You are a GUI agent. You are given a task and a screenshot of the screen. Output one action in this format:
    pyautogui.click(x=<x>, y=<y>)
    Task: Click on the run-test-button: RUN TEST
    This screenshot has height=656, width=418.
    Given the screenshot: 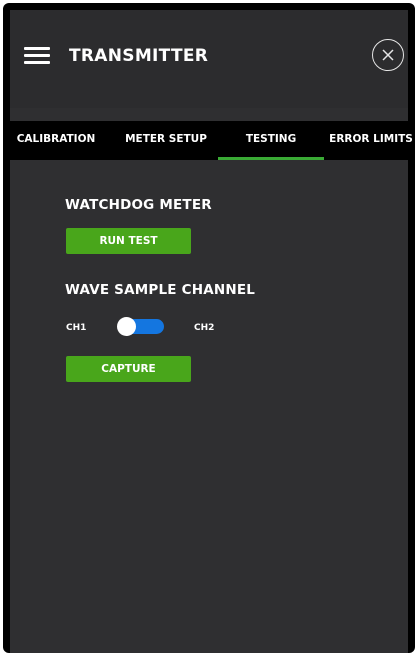 What is the action you would take?
    pyautogui.click(x=128, y=241)
    